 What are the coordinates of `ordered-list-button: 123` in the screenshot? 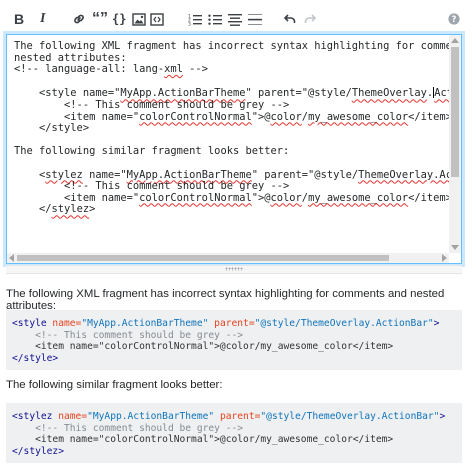 It's located at (195, 19).